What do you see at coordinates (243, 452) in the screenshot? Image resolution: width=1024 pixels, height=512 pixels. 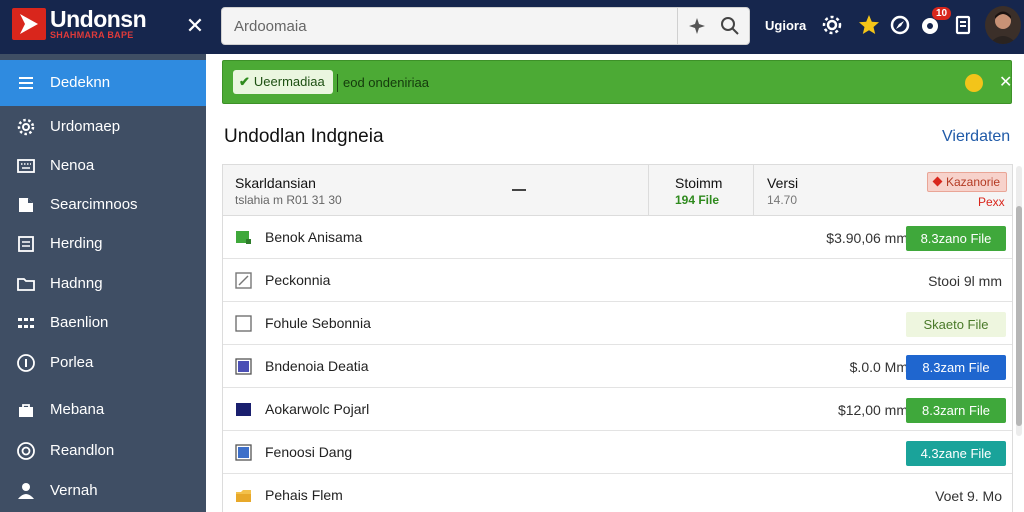 I see `blue-square-icon` at bounding box center [243, 452].